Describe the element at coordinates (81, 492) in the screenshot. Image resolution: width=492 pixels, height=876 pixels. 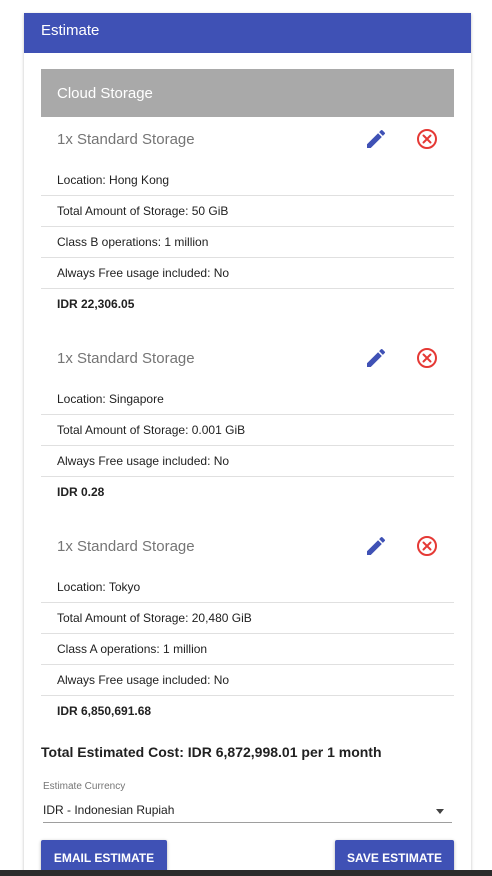
I see `item-cost: IDR 0.28` at that location.